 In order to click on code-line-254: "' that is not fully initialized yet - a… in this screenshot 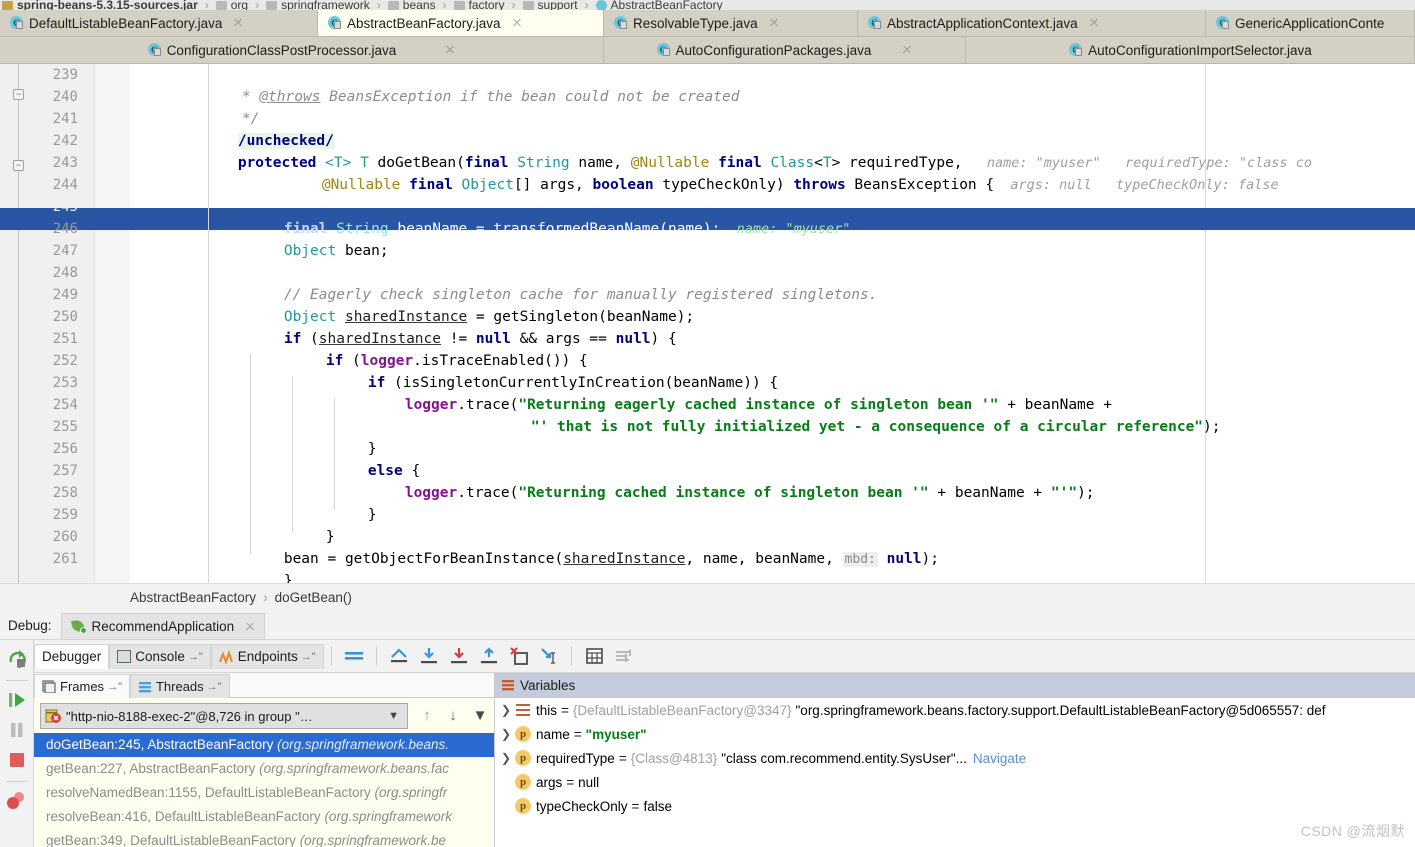, I will do `click(772, 414)`.